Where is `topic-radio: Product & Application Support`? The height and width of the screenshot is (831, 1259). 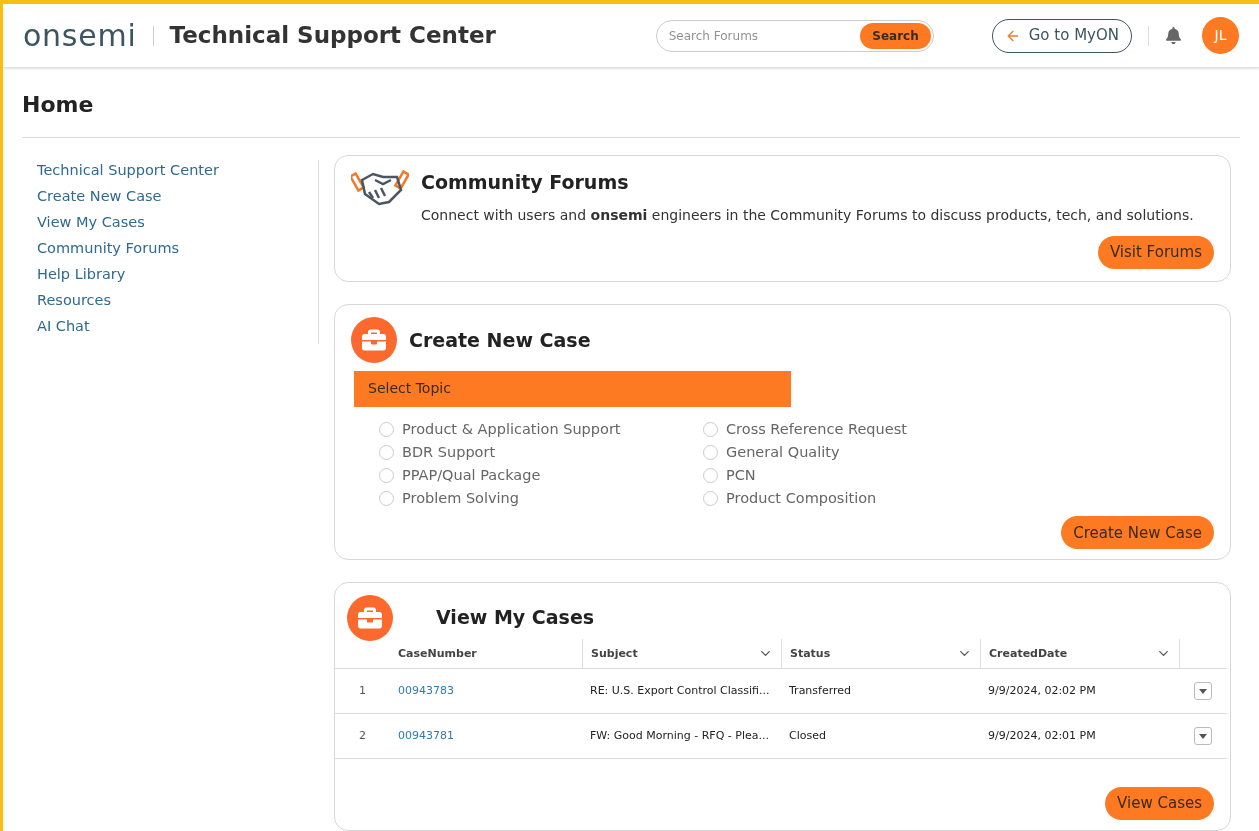 topic-radio: Product & Application Support is located at coordinates (541, 429).